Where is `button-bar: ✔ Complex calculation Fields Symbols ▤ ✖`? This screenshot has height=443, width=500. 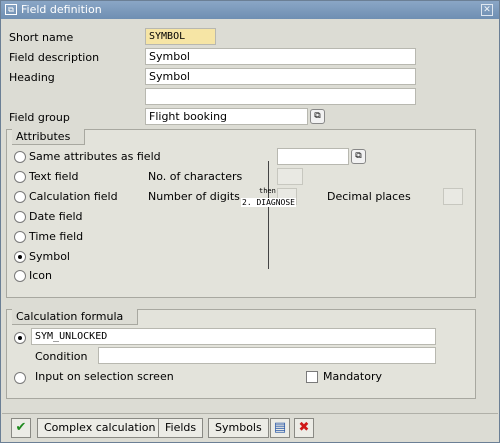 button-bar: ✔ Complex calculation Fields Symbols ▤ ✖ is located at coordinates (250, 427).